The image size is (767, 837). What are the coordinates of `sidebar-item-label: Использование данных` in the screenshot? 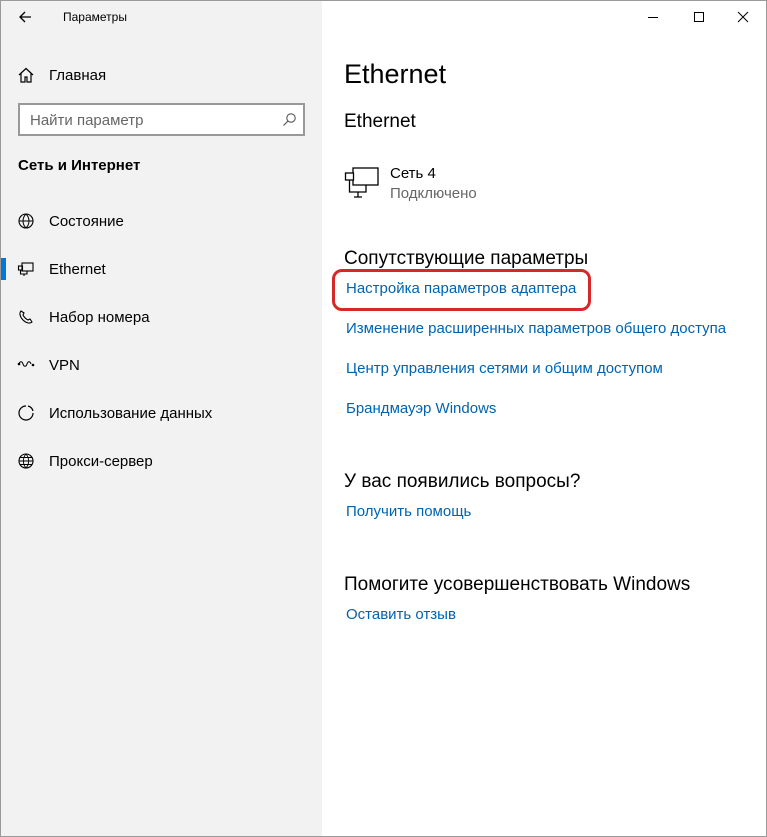 It's located at (131, 413).